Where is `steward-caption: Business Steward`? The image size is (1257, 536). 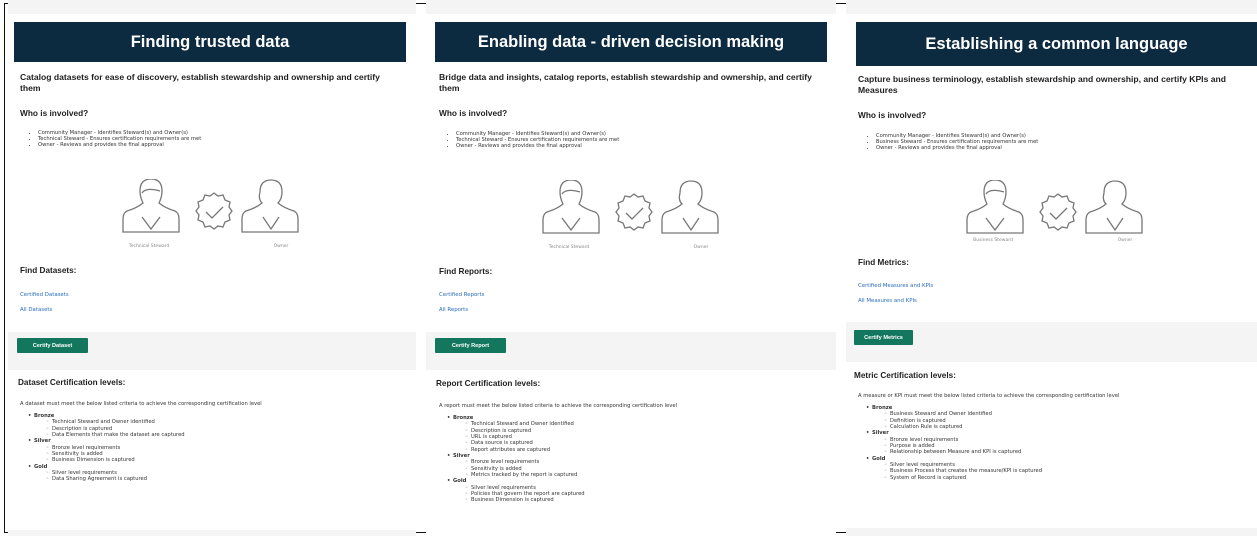
steward-caption: Business Steward is located at coordinates (993, 240).